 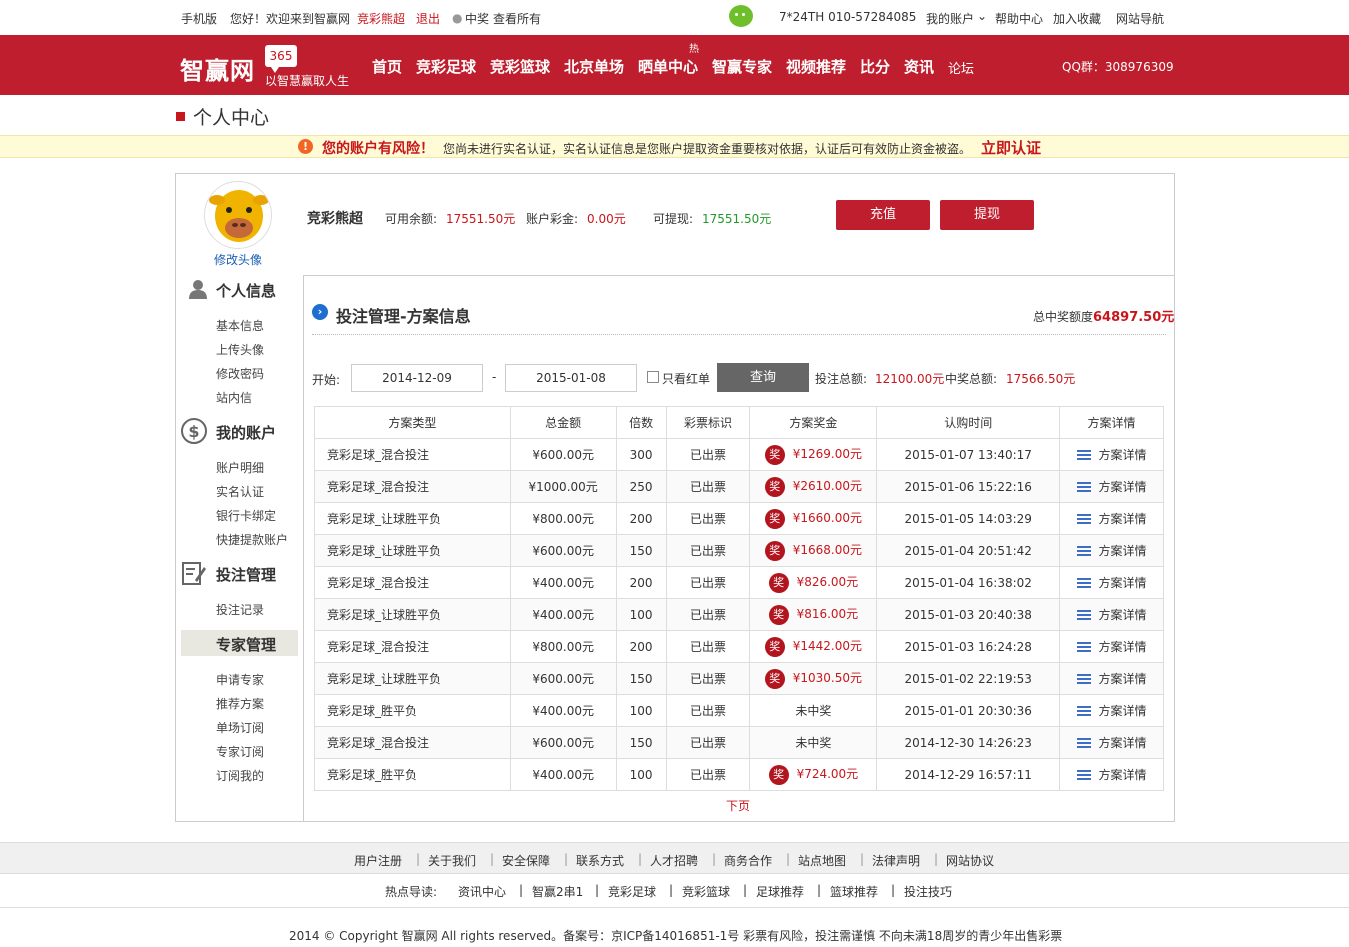 I want to click on sidebar-section-account: $ 我的账户, so click(x=239, y=431).